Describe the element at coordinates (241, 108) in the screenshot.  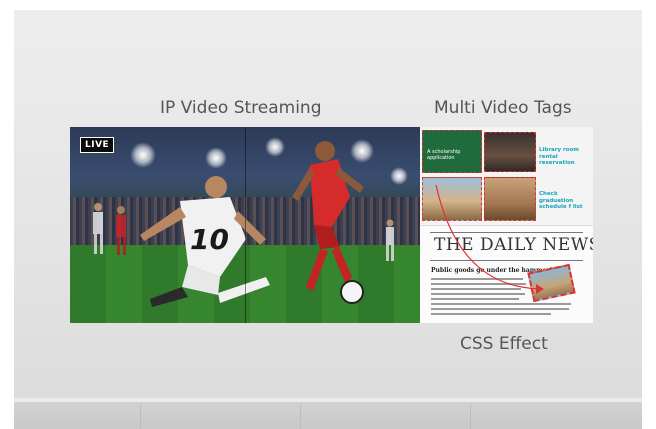
I see `heading-ip-video-streaming: IP Video Streaming` at that location.